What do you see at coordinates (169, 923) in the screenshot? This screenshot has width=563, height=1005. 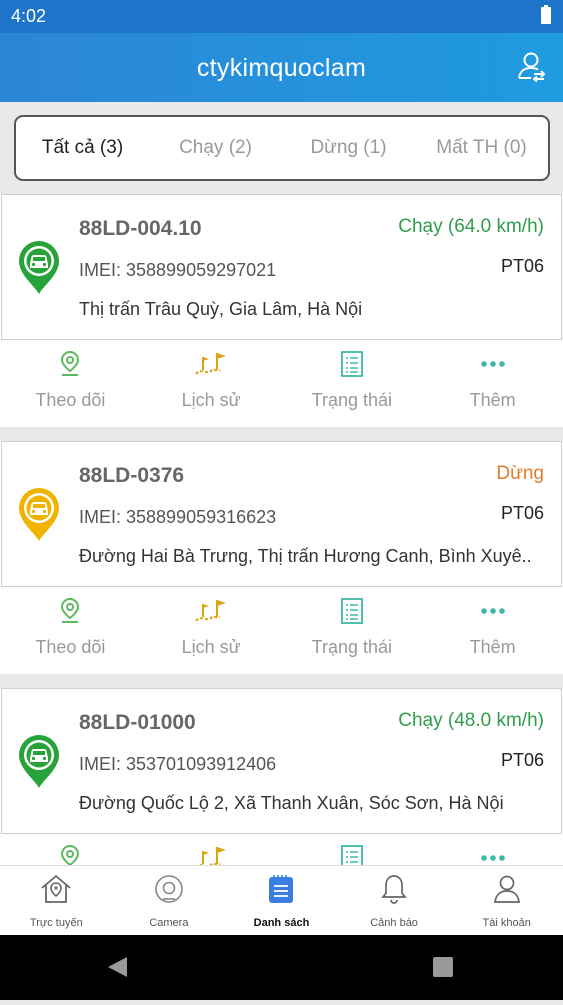 I see `nav-camera-label: Camera` at bounding box center [169, 923].